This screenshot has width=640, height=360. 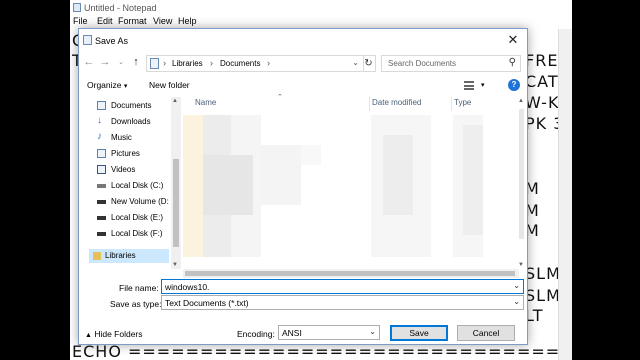 I want to click on nav-item-documents: Documents, so click(x=134, y=106).